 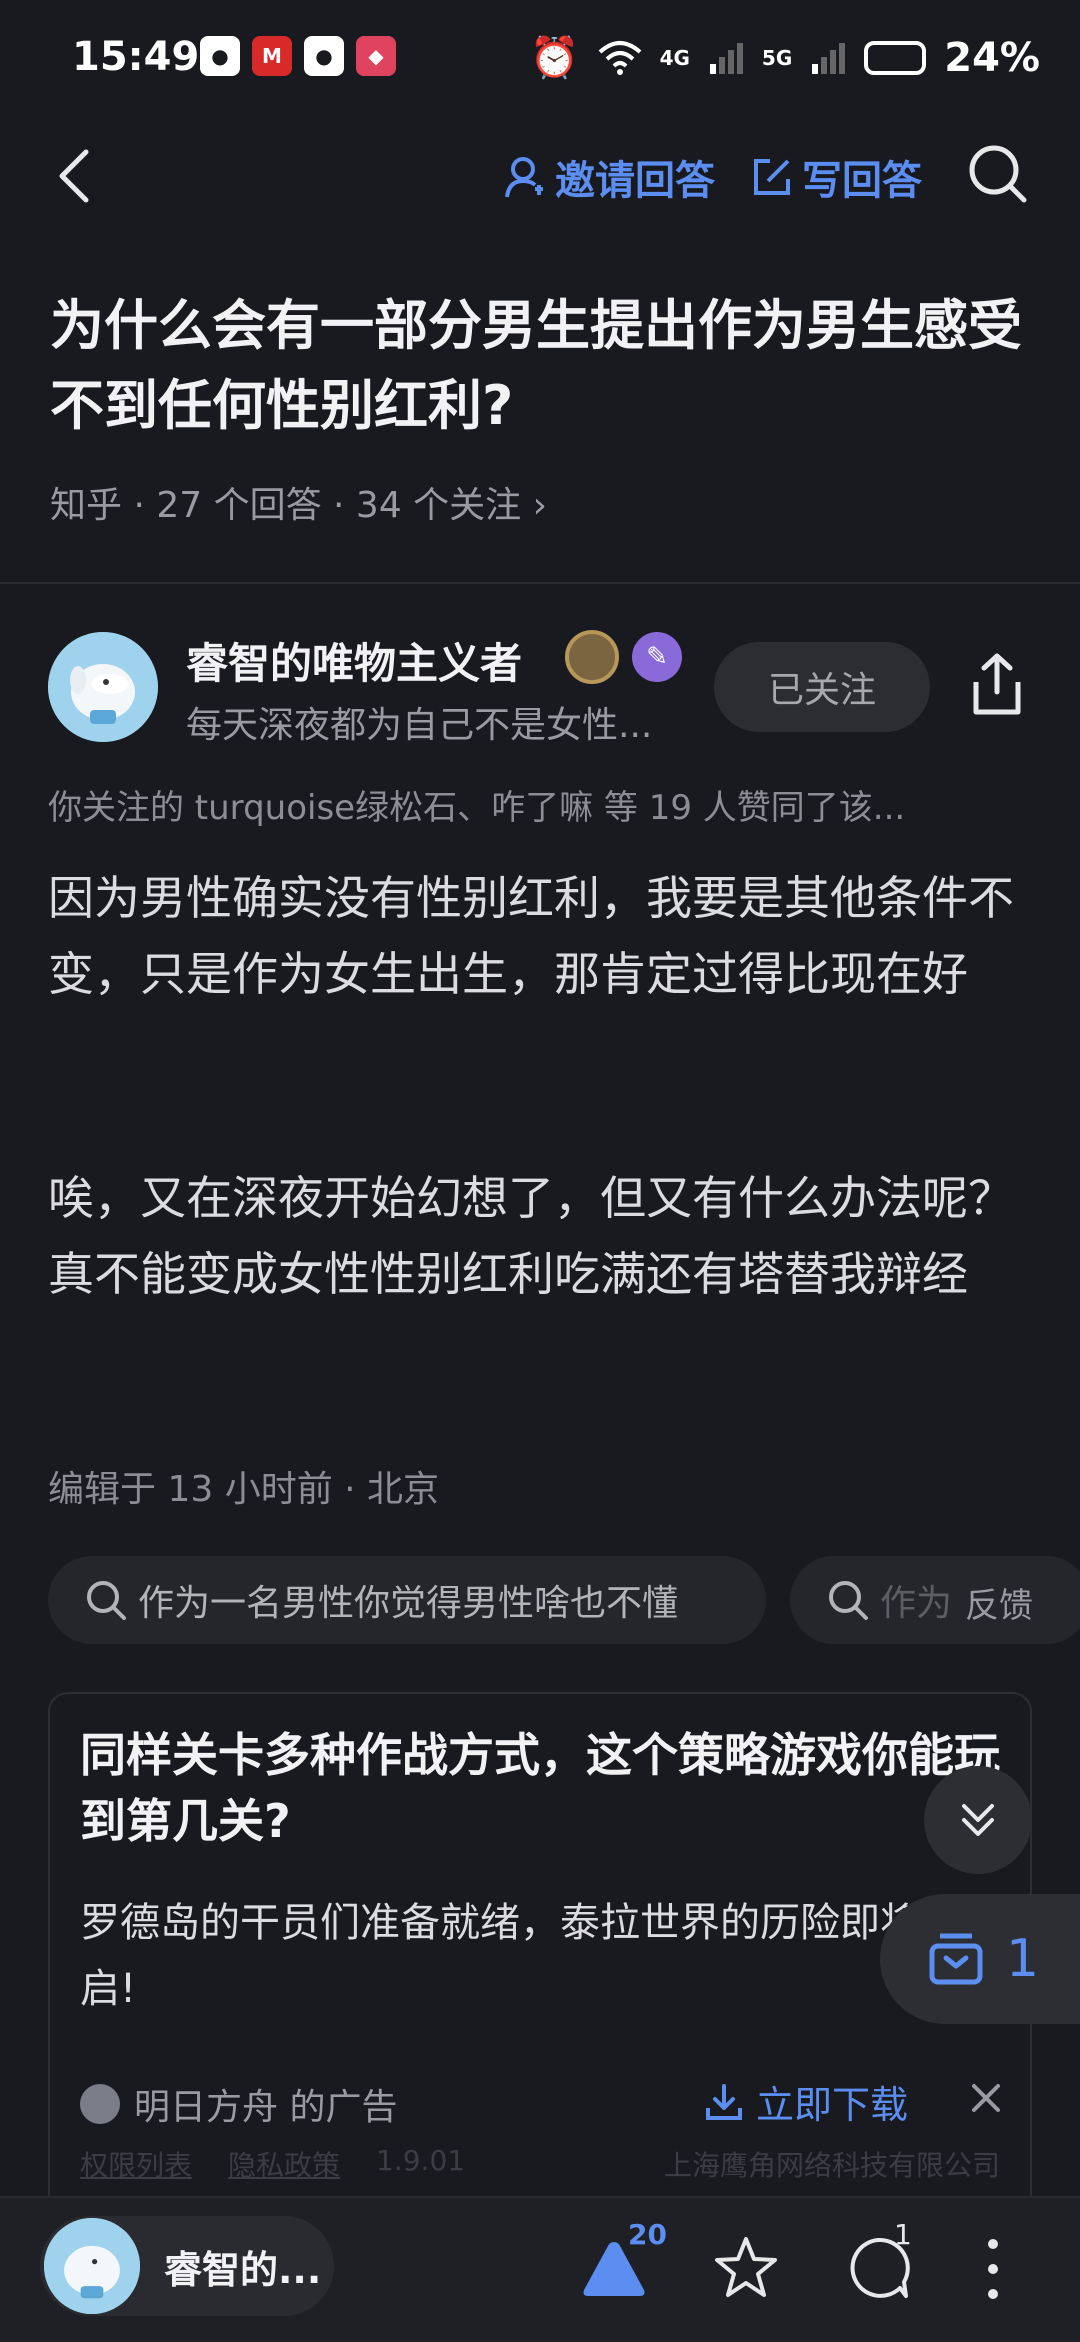 I want to click on share-icon, so click(x=997, y=685).